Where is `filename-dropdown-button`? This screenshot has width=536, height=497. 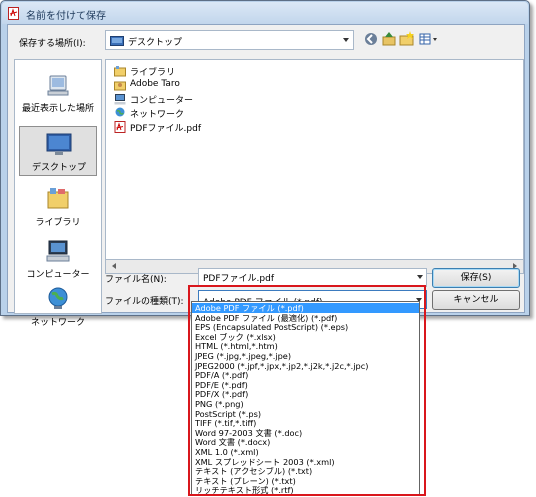
filename-dropdown-button is located at coordinates (420, 277).